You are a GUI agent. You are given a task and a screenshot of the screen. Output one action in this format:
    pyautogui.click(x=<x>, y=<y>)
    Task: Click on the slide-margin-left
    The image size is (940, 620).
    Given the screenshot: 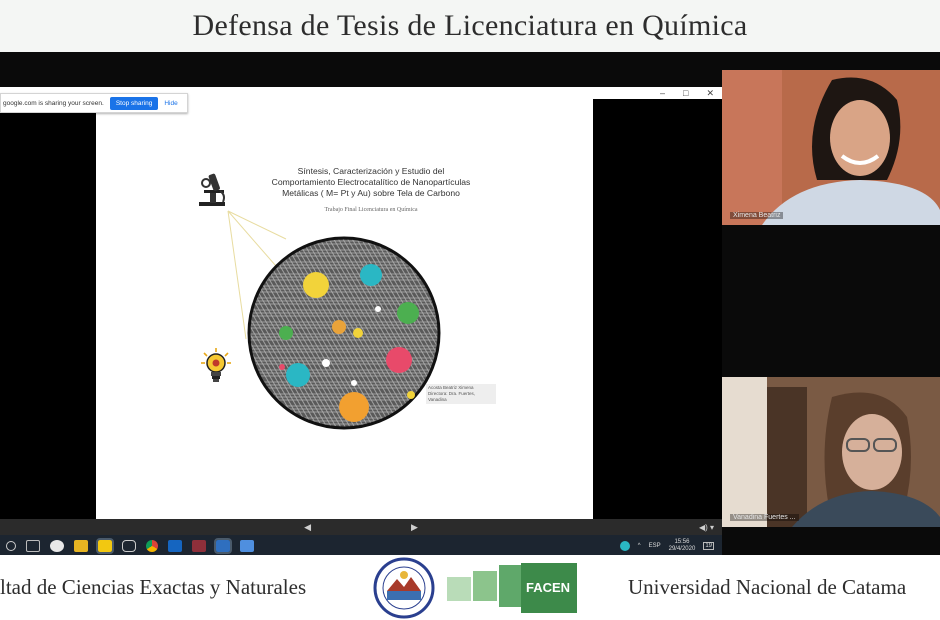 What is the action you would take?
    pyautogui.click(x=48, y=309)
    